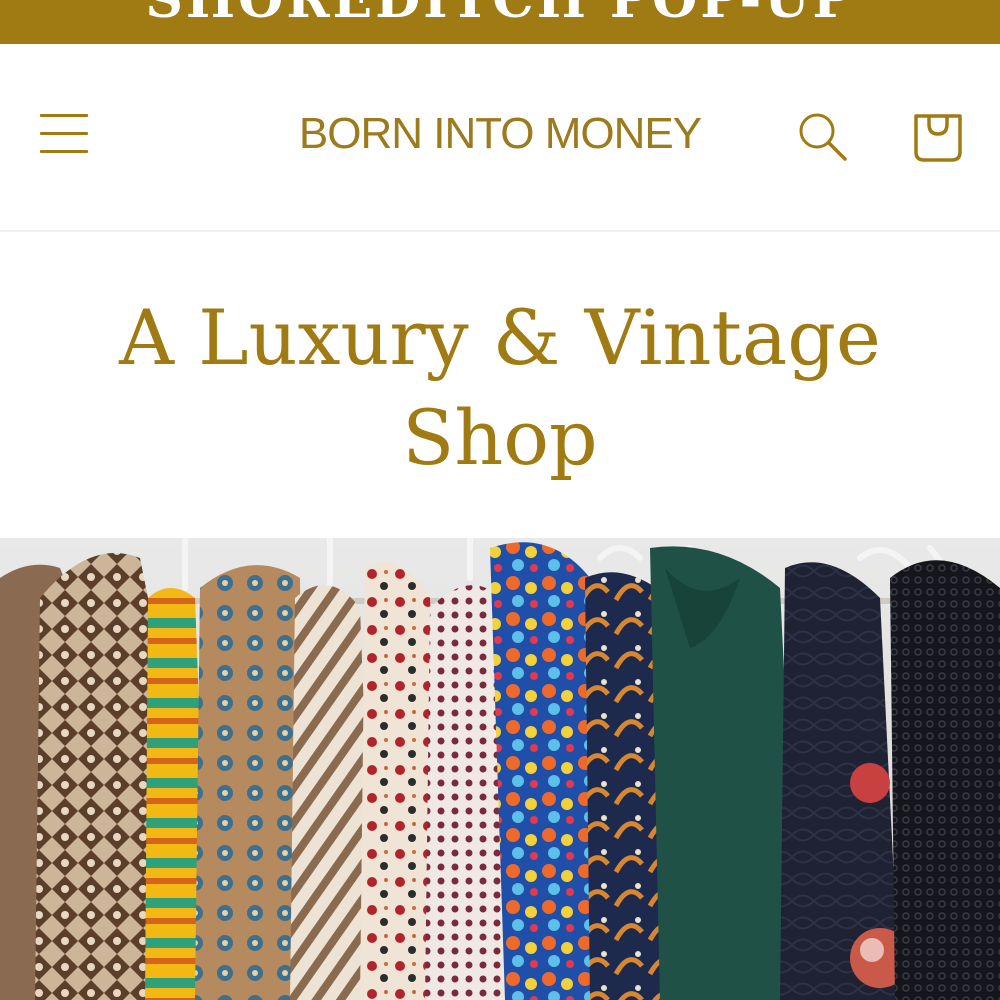 This screenshot has width=1000, height=1000. I want to click on hamburger-menu-icon, so click(65, 136).